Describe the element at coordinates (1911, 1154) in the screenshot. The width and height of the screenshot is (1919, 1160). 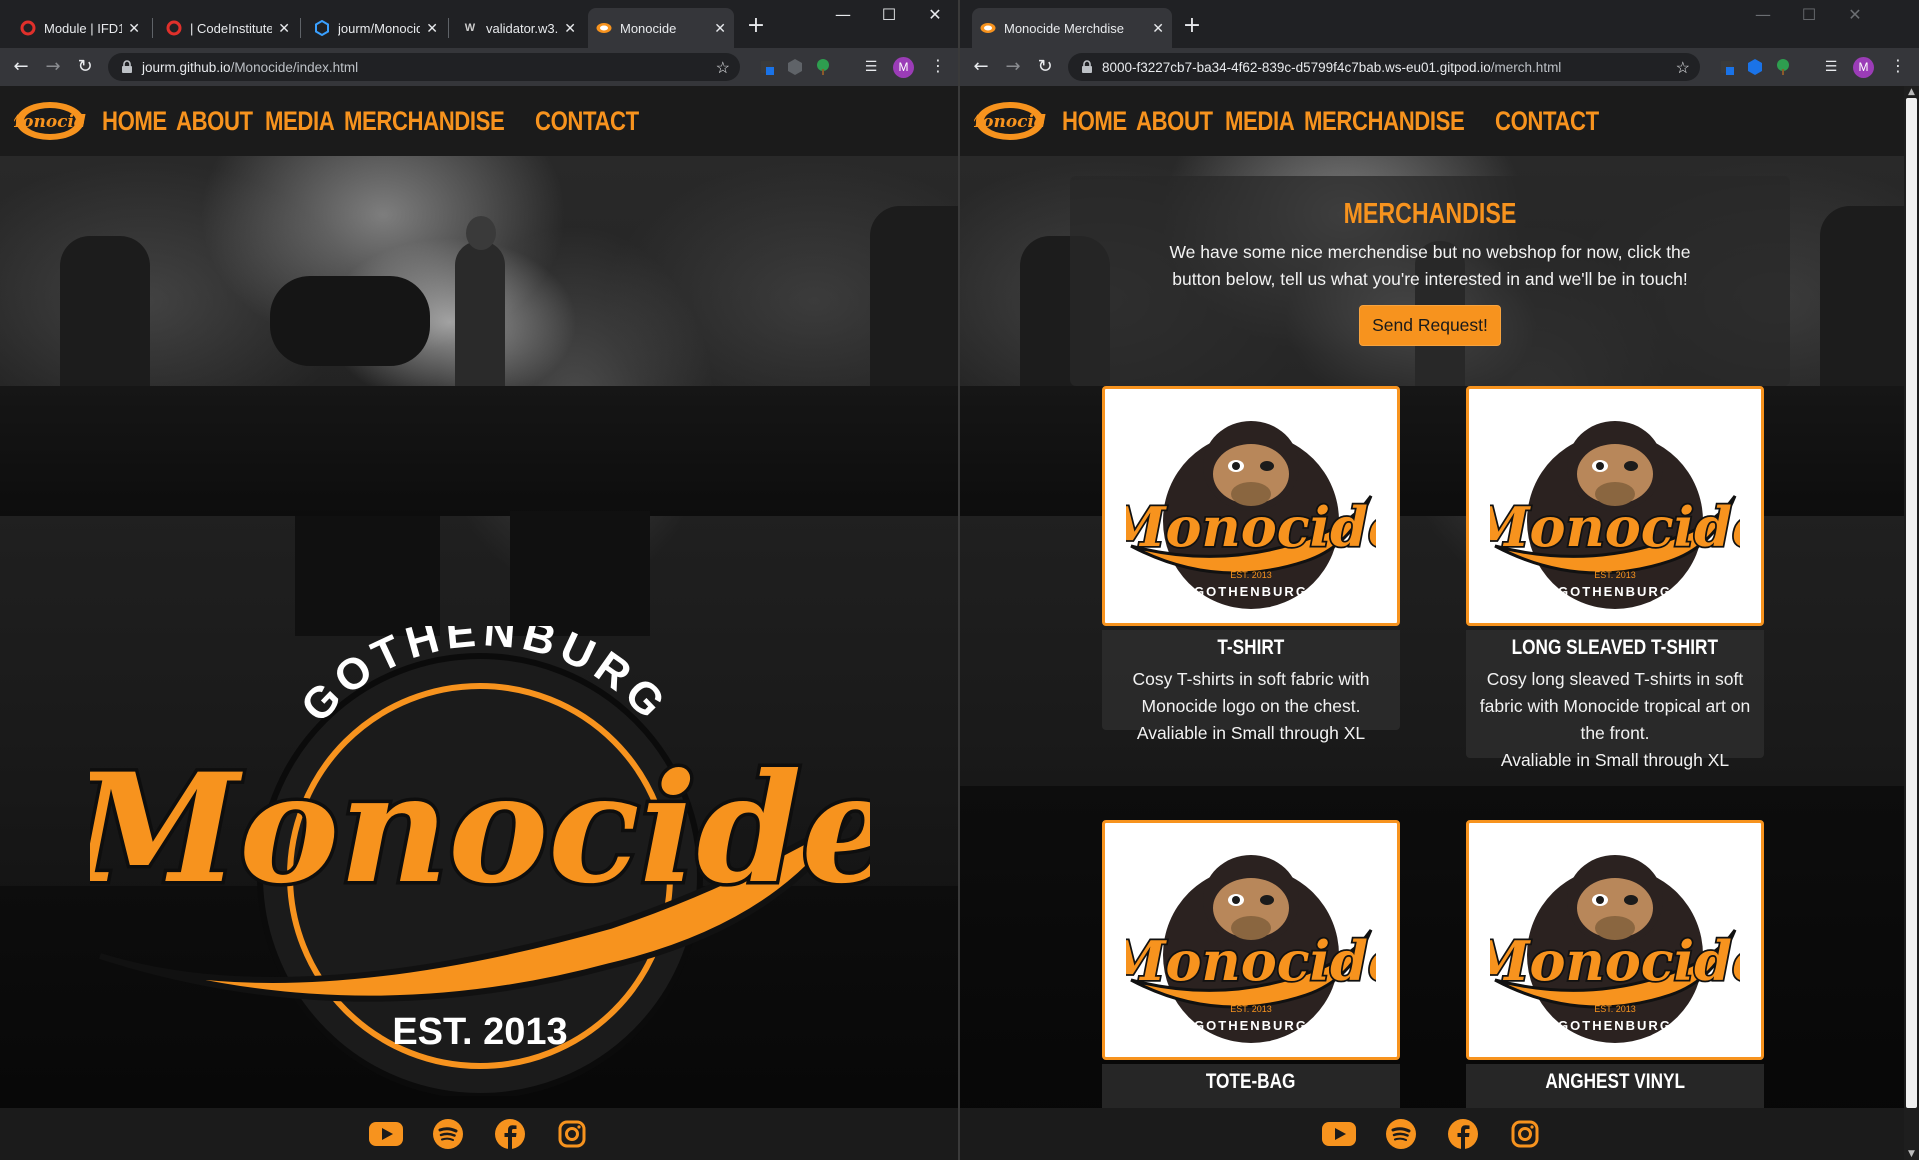
I see `scroll-down-icon: ▼` at that location.